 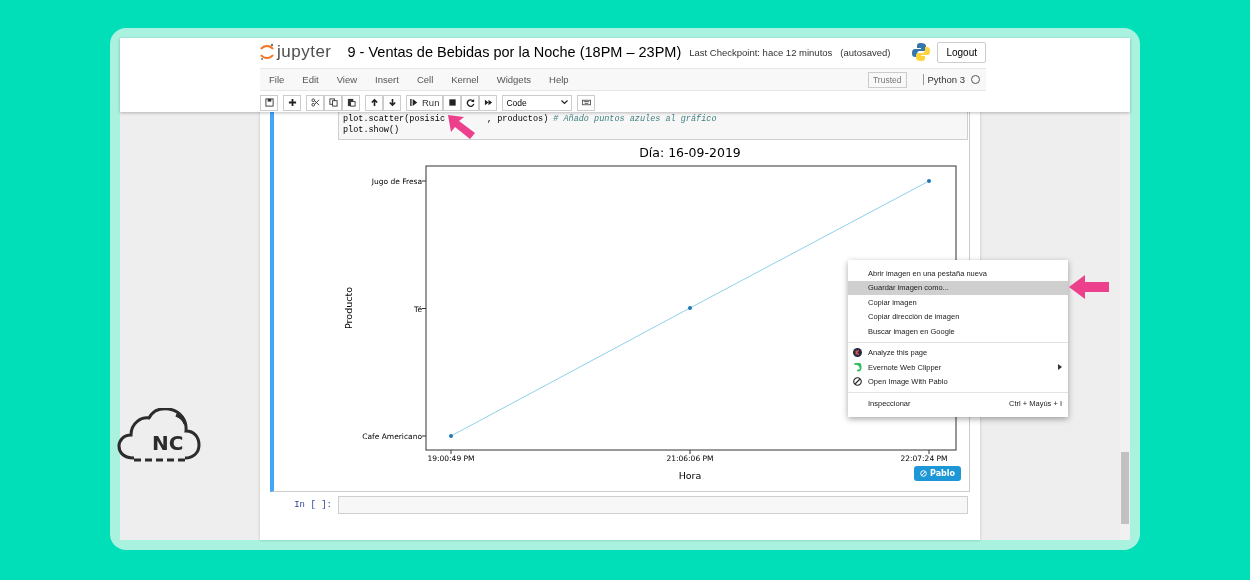 What do you see at coordinates (518, 119) in the screenshot?
I see `code-text: , productos)` at bounding box center [518, 119].